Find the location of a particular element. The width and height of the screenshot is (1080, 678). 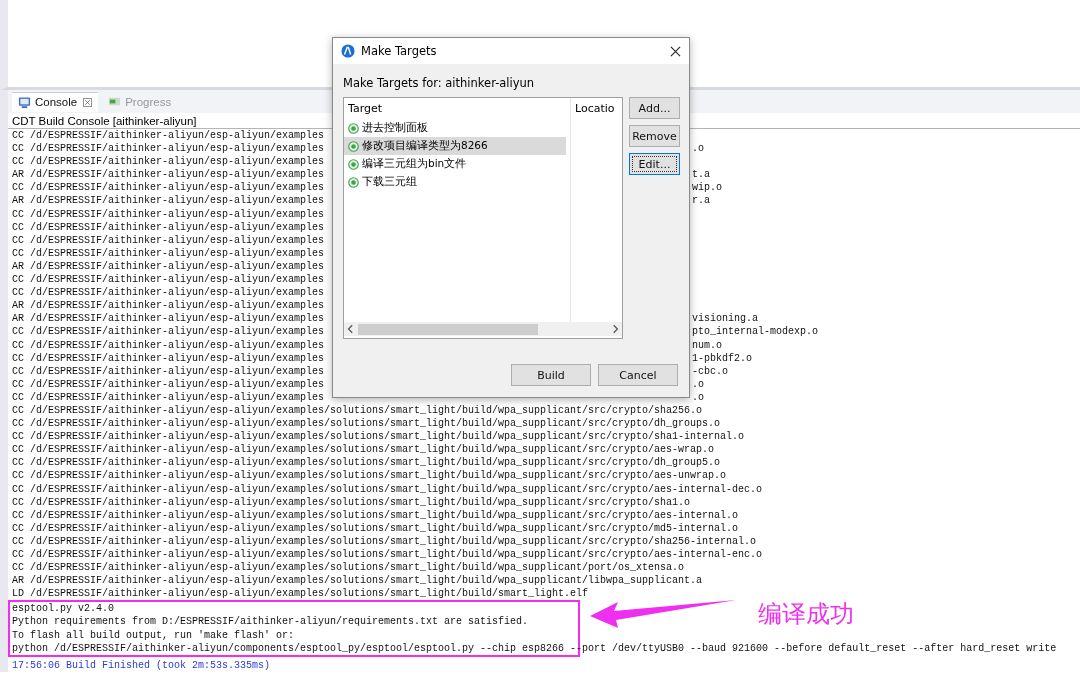

console-line: visioning.a is located at coordinates (725, 319).